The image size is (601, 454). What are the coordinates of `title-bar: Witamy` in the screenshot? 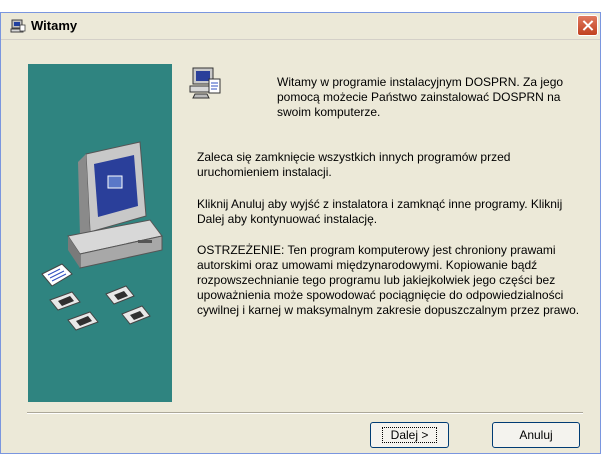 It's located at (300, 26).